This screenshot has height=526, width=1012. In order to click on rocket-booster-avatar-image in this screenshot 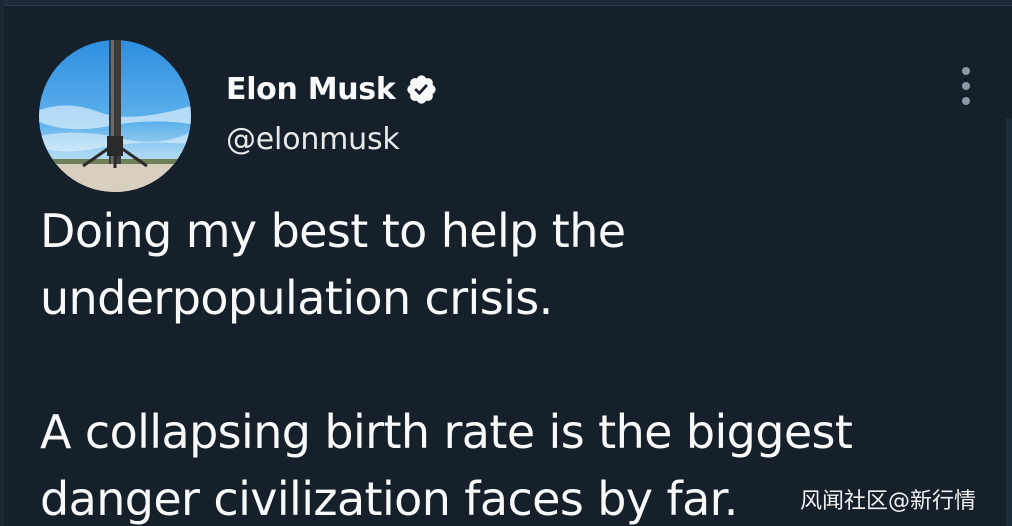, I will do `click(115, 116)`.